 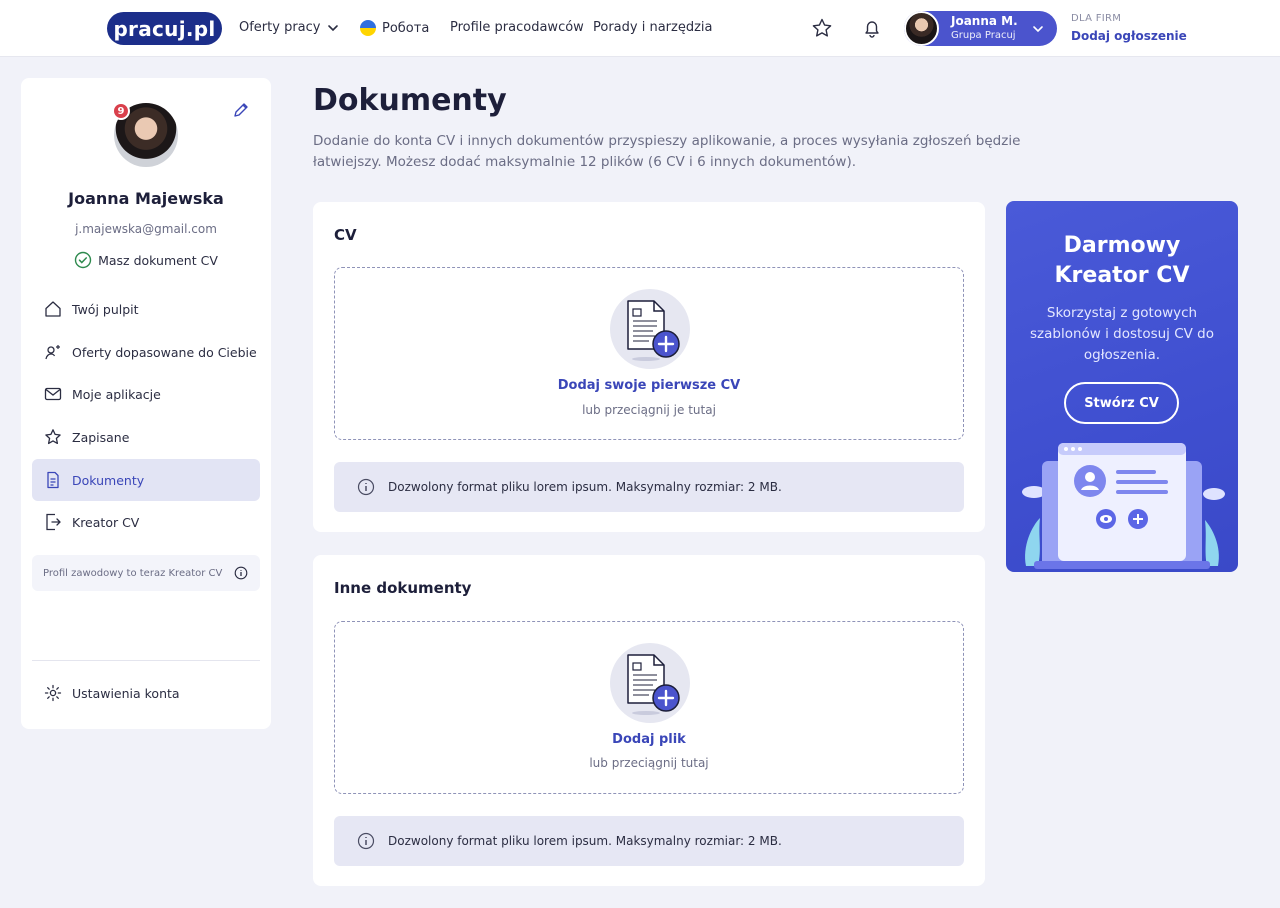 What do you see at coordinates (158, 260) in the screenshot?
I see `cv-status-label: Masz dokument CV` at bounding box center [158, 260].